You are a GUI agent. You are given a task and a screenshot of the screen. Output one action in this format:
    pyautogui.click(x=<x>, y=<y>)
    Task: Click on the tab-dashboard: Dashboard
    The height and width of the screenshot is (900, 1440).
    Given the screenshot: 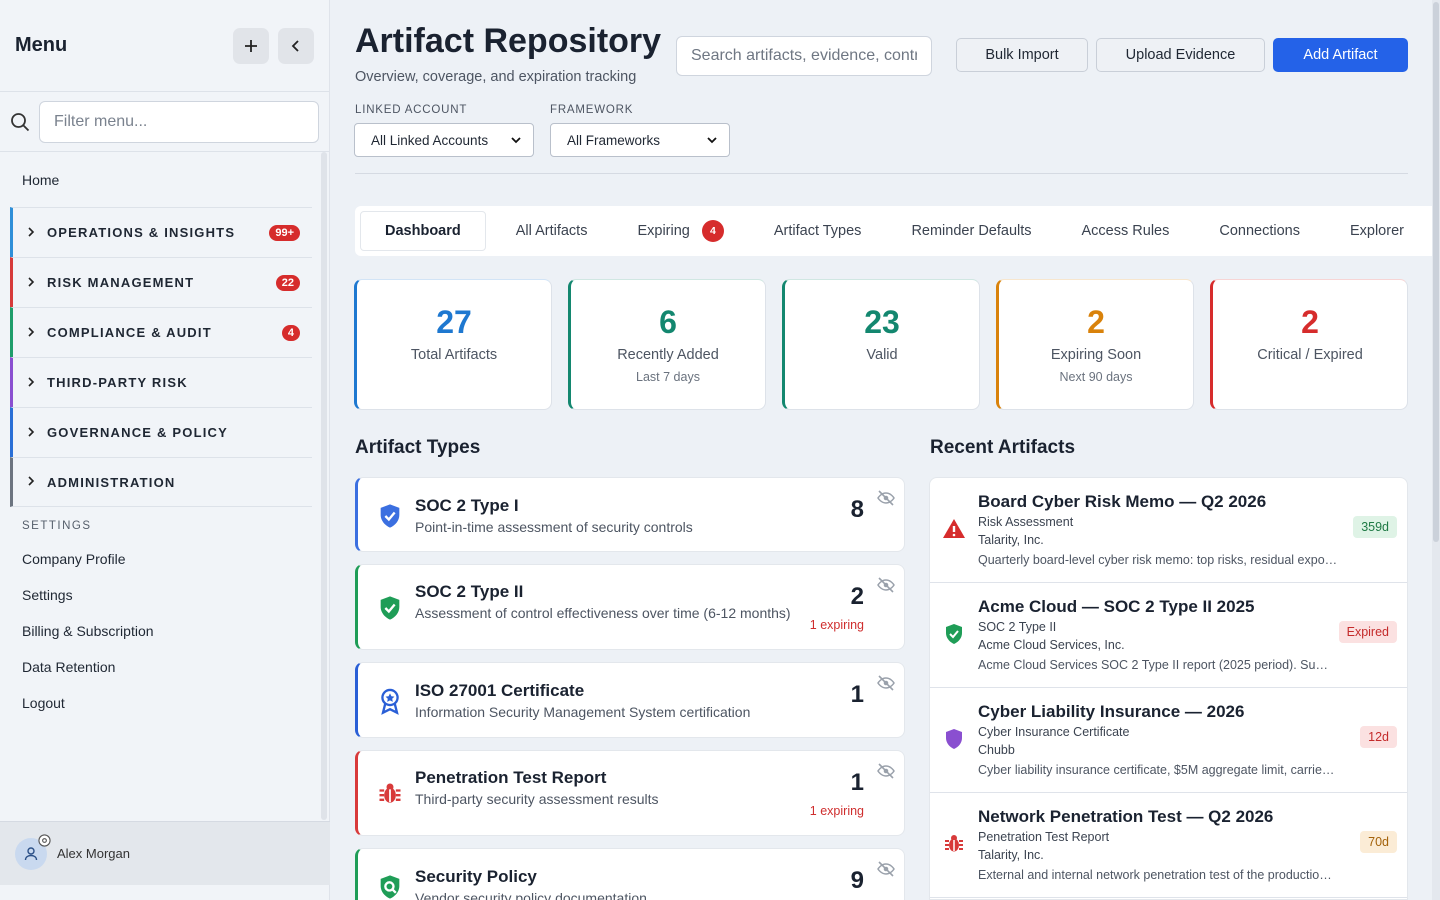 What is the action you would take?
    pyautogui.click(x=423, y=231)
    